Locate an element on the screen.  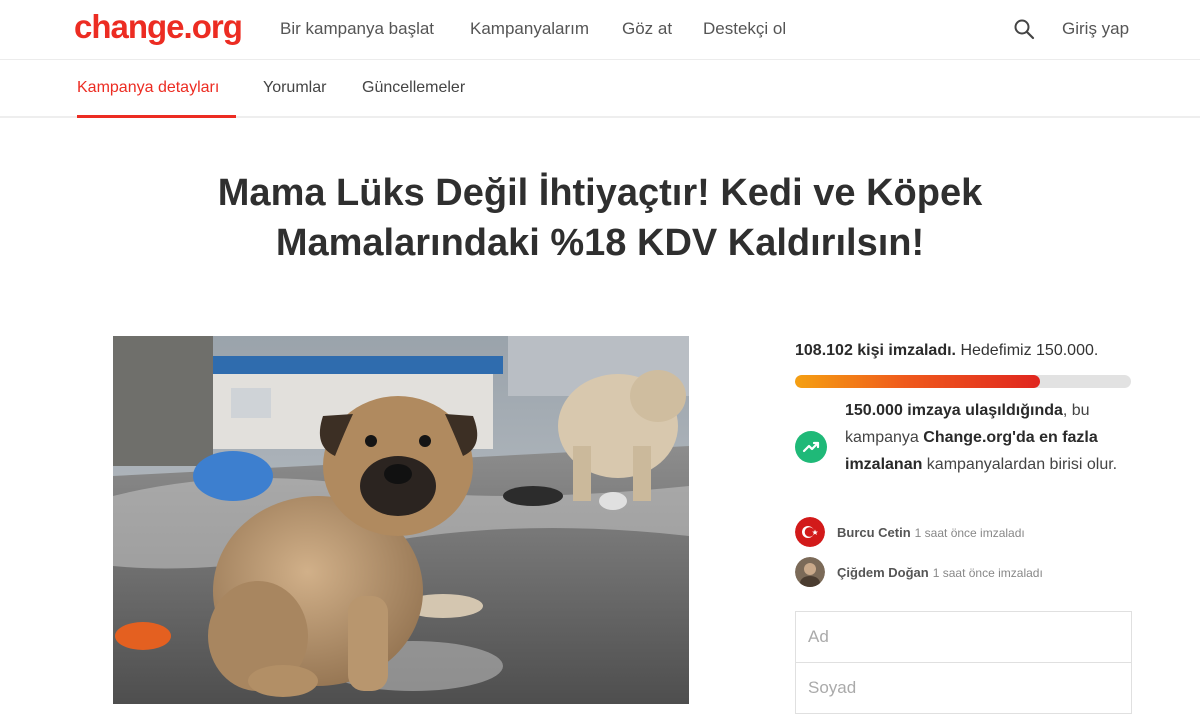
signature-progress-bar is located at coordinates (963, 381).